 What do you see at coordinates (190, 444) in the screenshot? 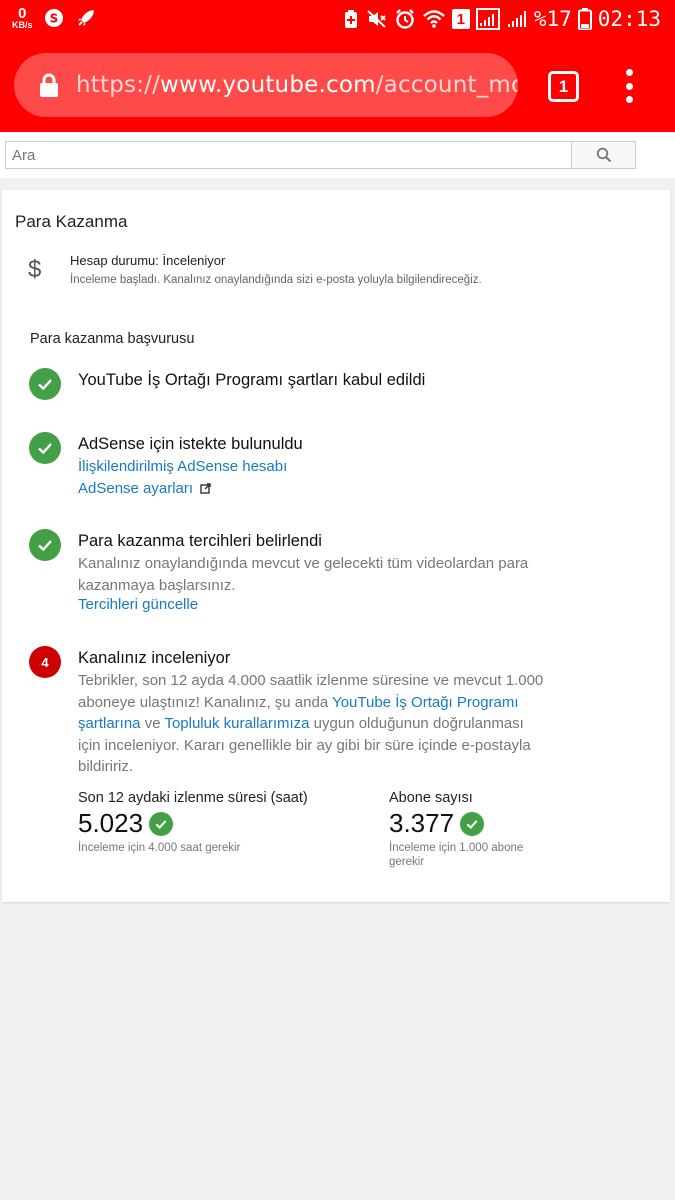
I see `step-title: AdSense için istekte bulunuldu` at bounding box center [190, 444].